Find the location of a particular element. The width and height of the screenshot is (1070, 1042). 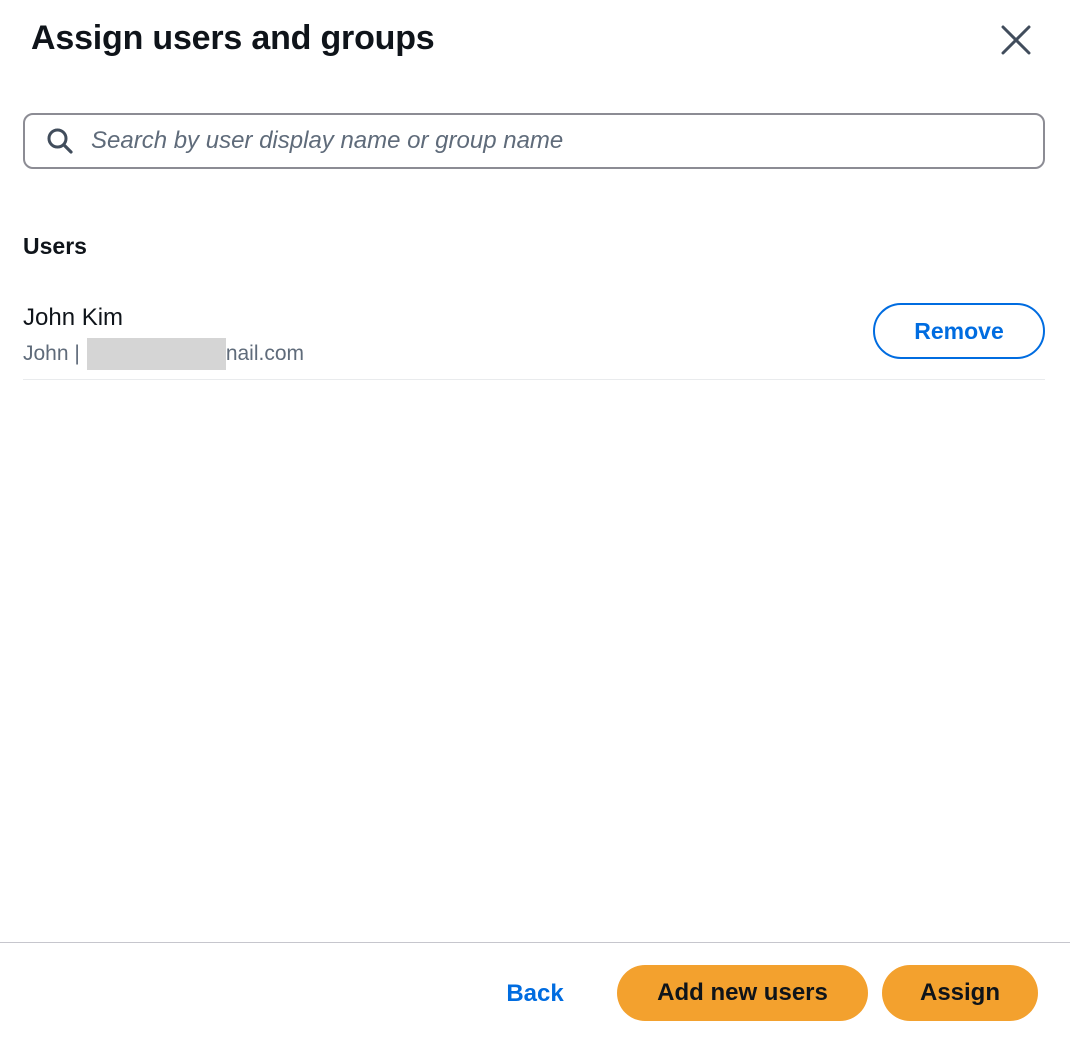

close-icon is located at coordinates (1016, 40).